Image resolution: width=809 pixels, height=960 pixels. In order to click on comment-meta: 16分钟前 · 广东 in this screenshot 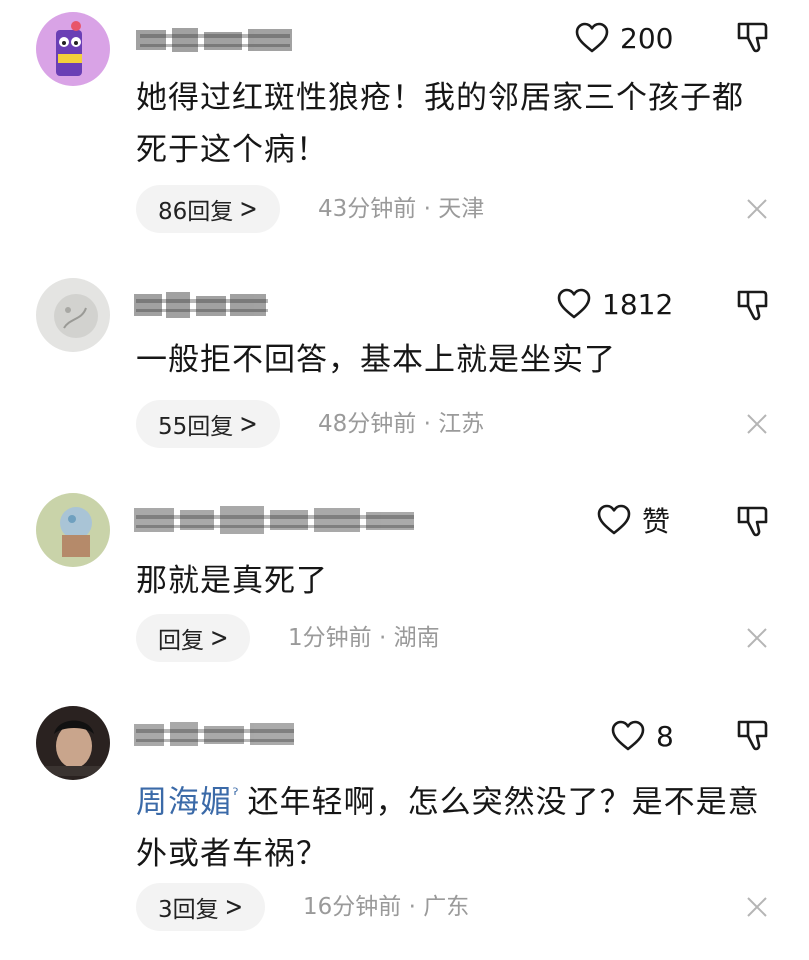, I will do `click(386, 907)`.